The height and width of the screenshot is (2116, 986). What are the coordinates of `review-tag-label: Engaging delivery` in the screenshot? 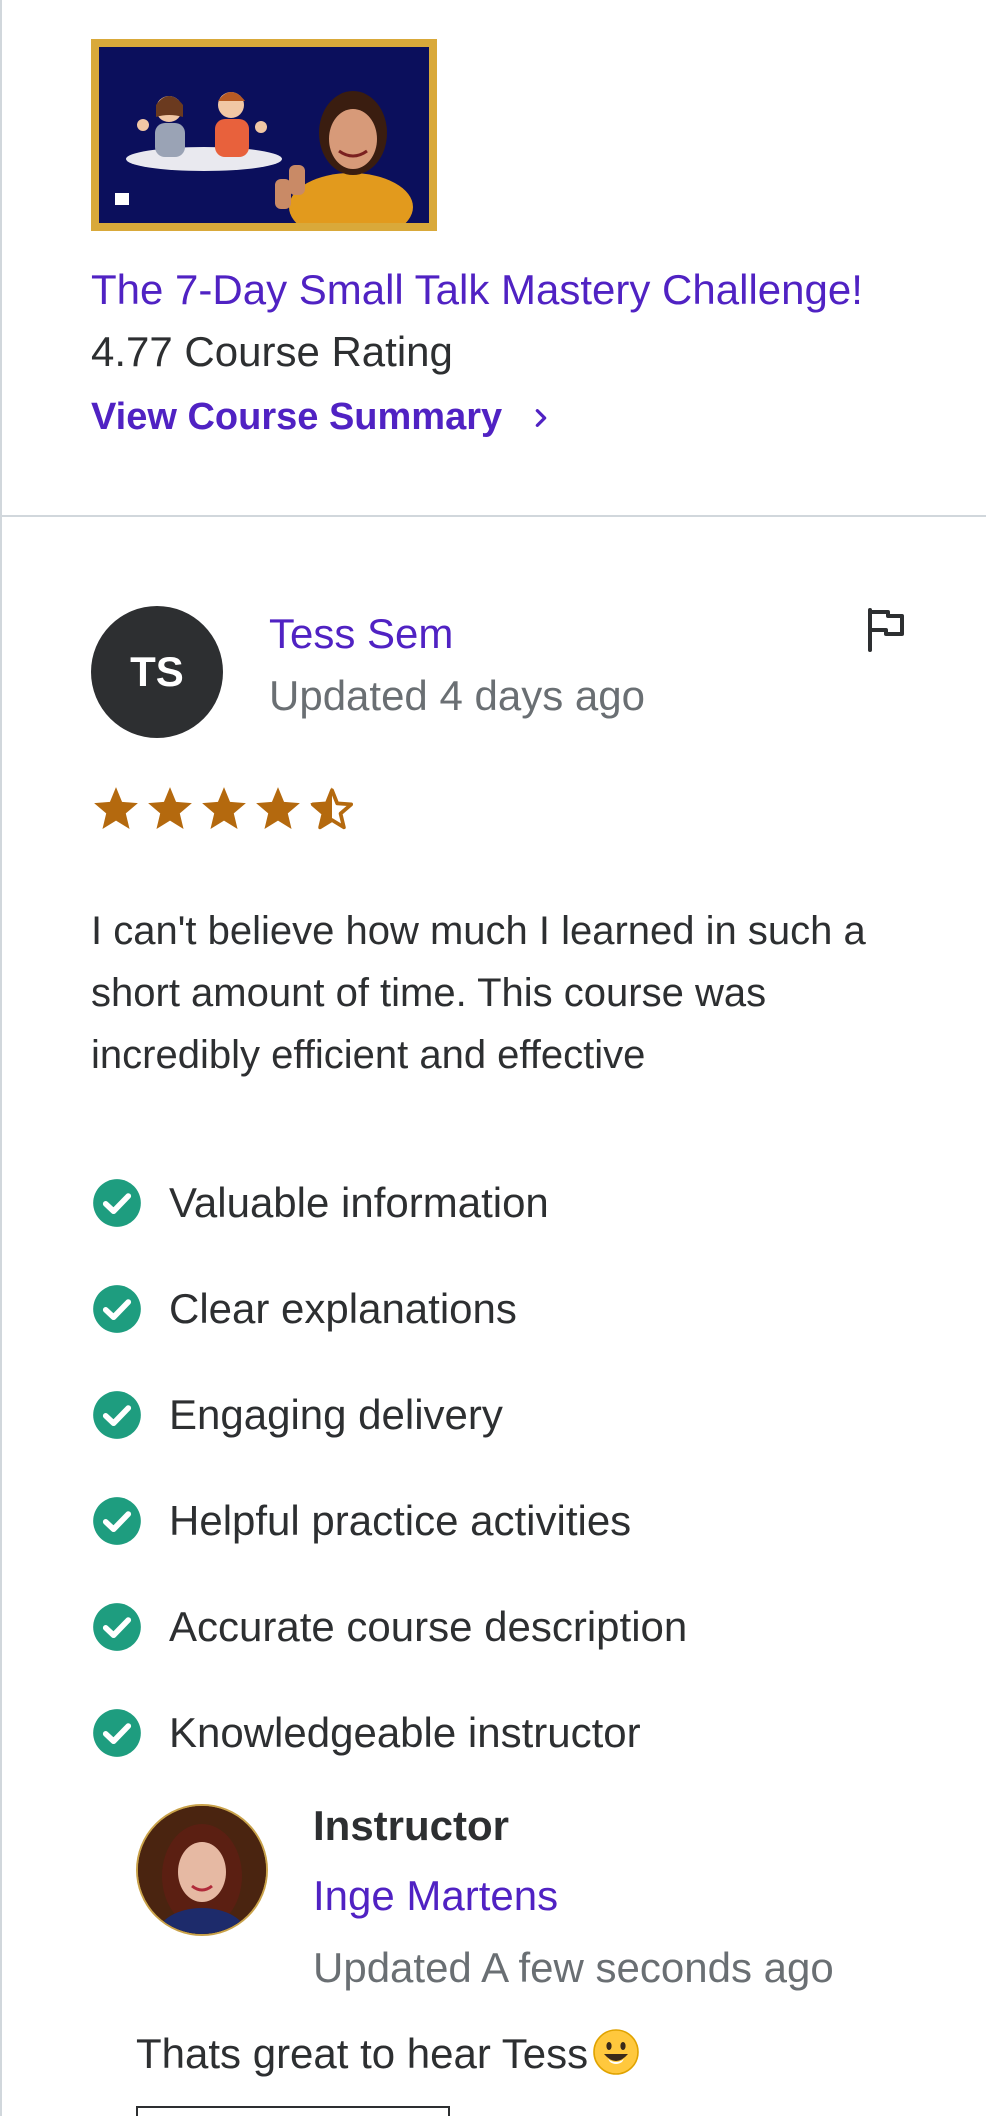 It's located at (336, 1414).